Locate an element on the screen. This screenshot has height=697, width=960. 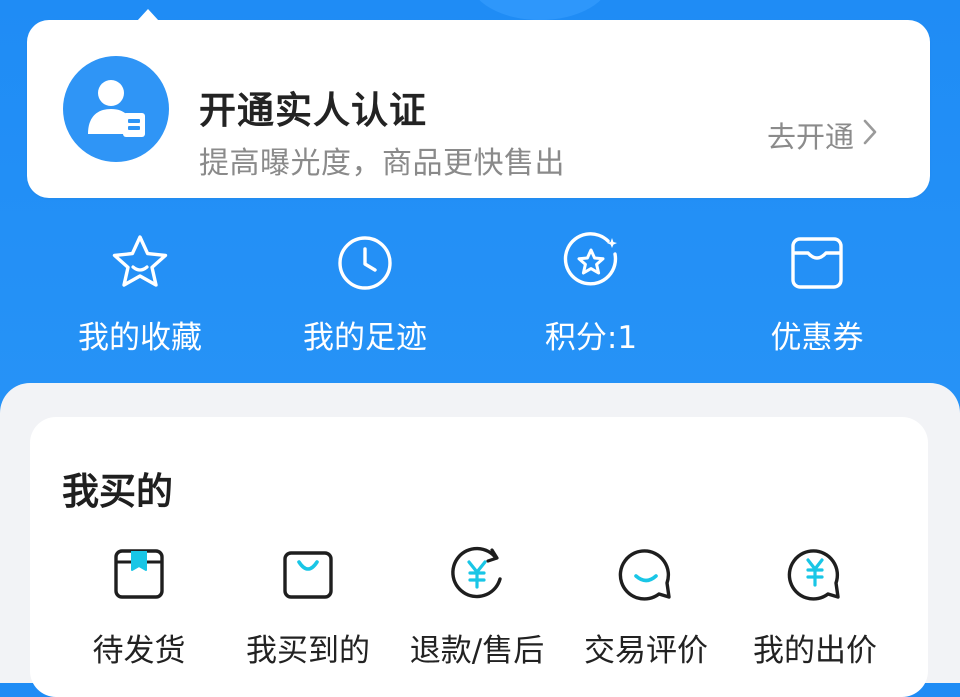
purchase-item-bought: 我买到的 is located at coordinates (308, 606).